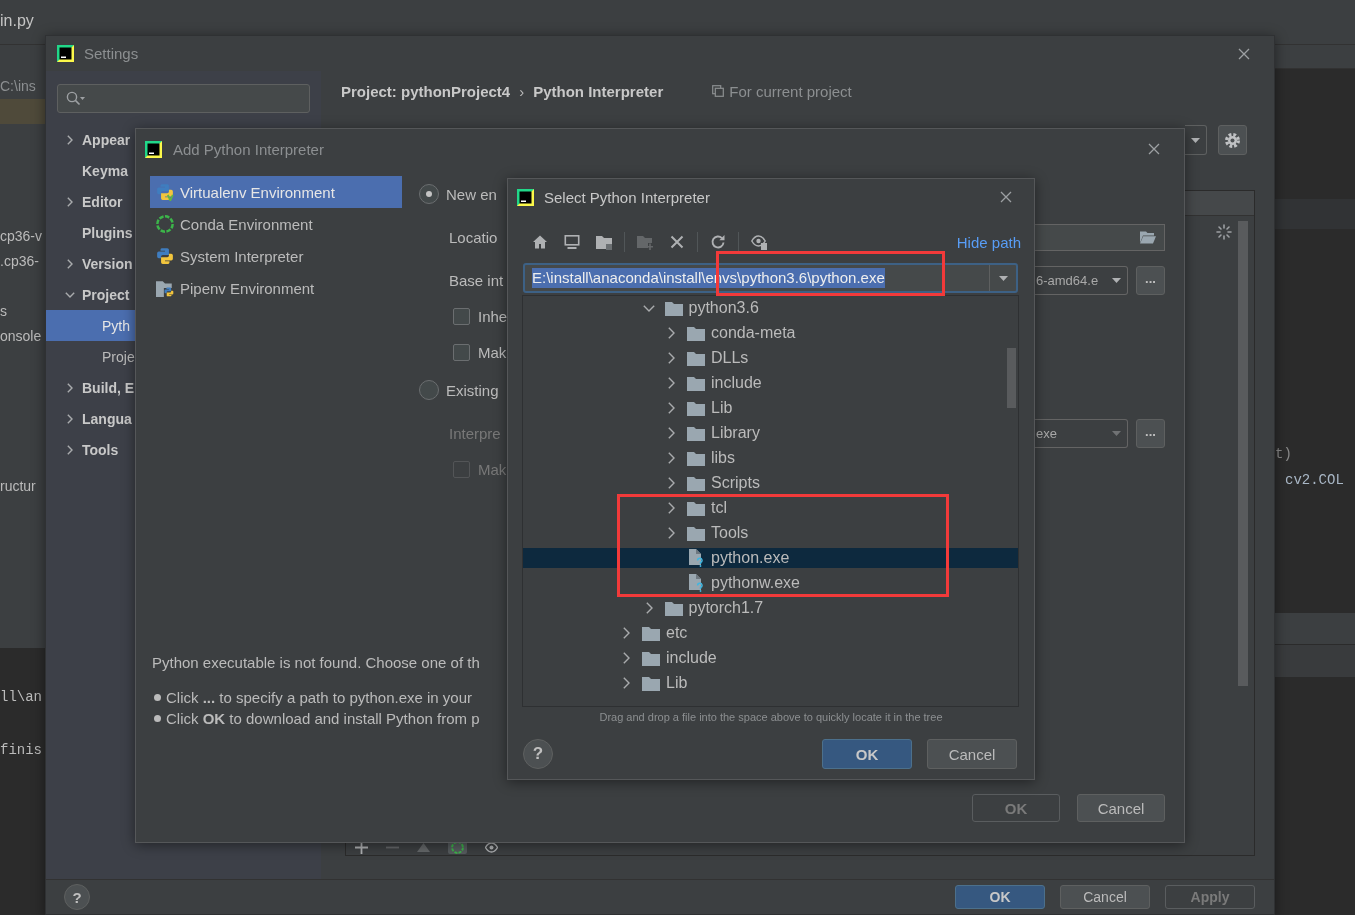 This screenshot has height=915, width=1355. Describe the element at coordinates (598, 91) in the screenshot. I see `breadcrumb-item: Python Interpreter` at that location.